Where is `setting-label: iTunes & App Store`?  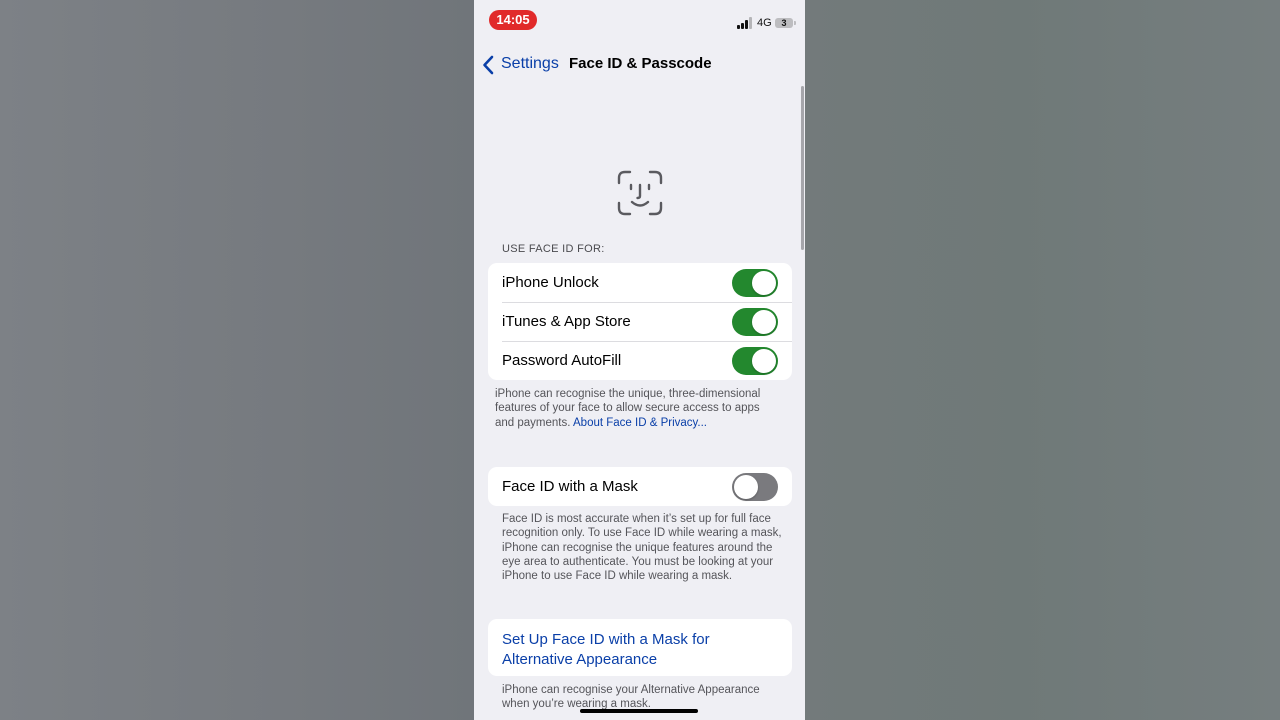
setting-label: iTunes & App Store is located at coordinates (566, 321).